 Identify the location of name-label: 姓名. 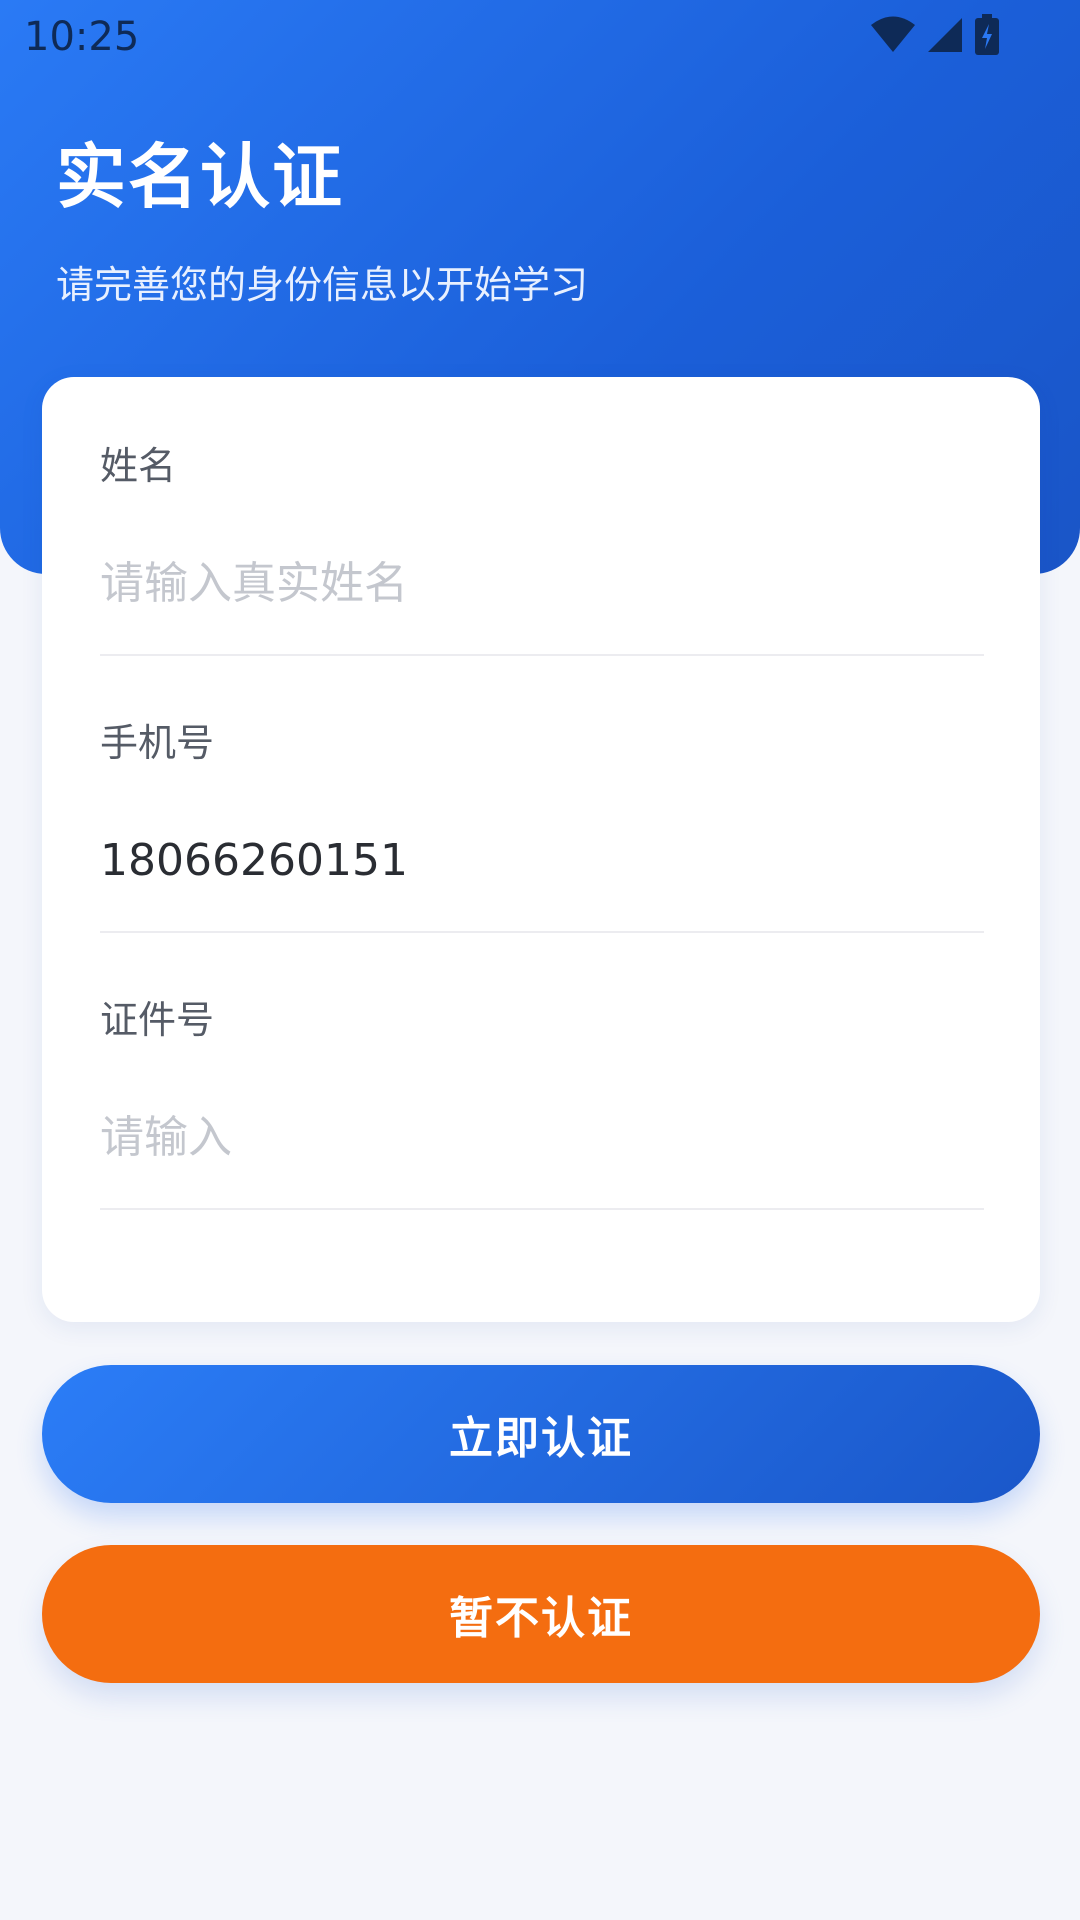
(138, 466).